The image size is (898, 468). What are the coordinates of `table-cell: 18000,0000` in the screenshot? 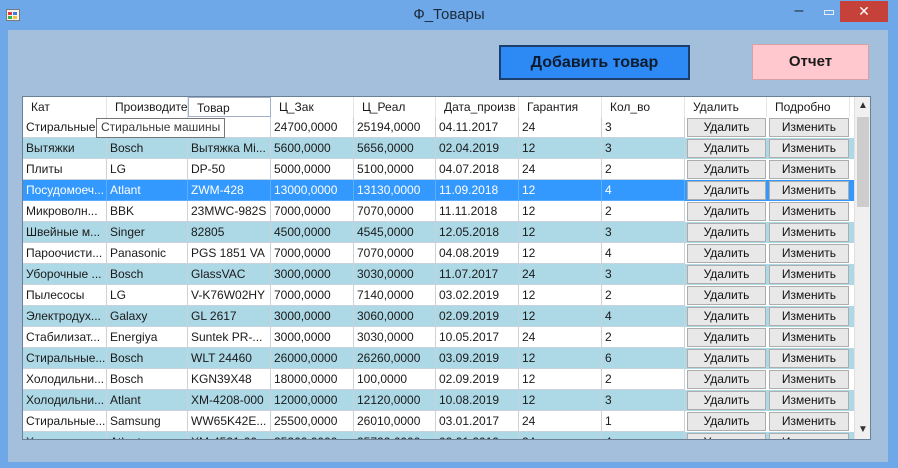 It's located at (312, 379).